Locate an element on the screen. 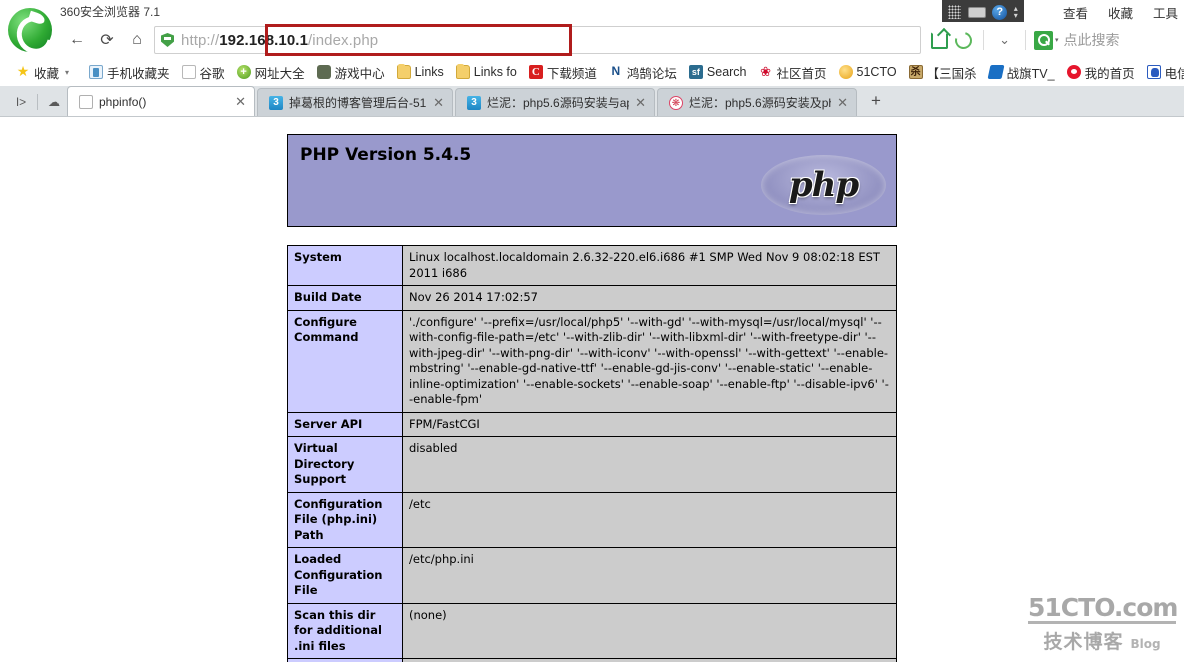  watermark-subtitle: 技术博客 Blog is located at coordinates (1102, 640).